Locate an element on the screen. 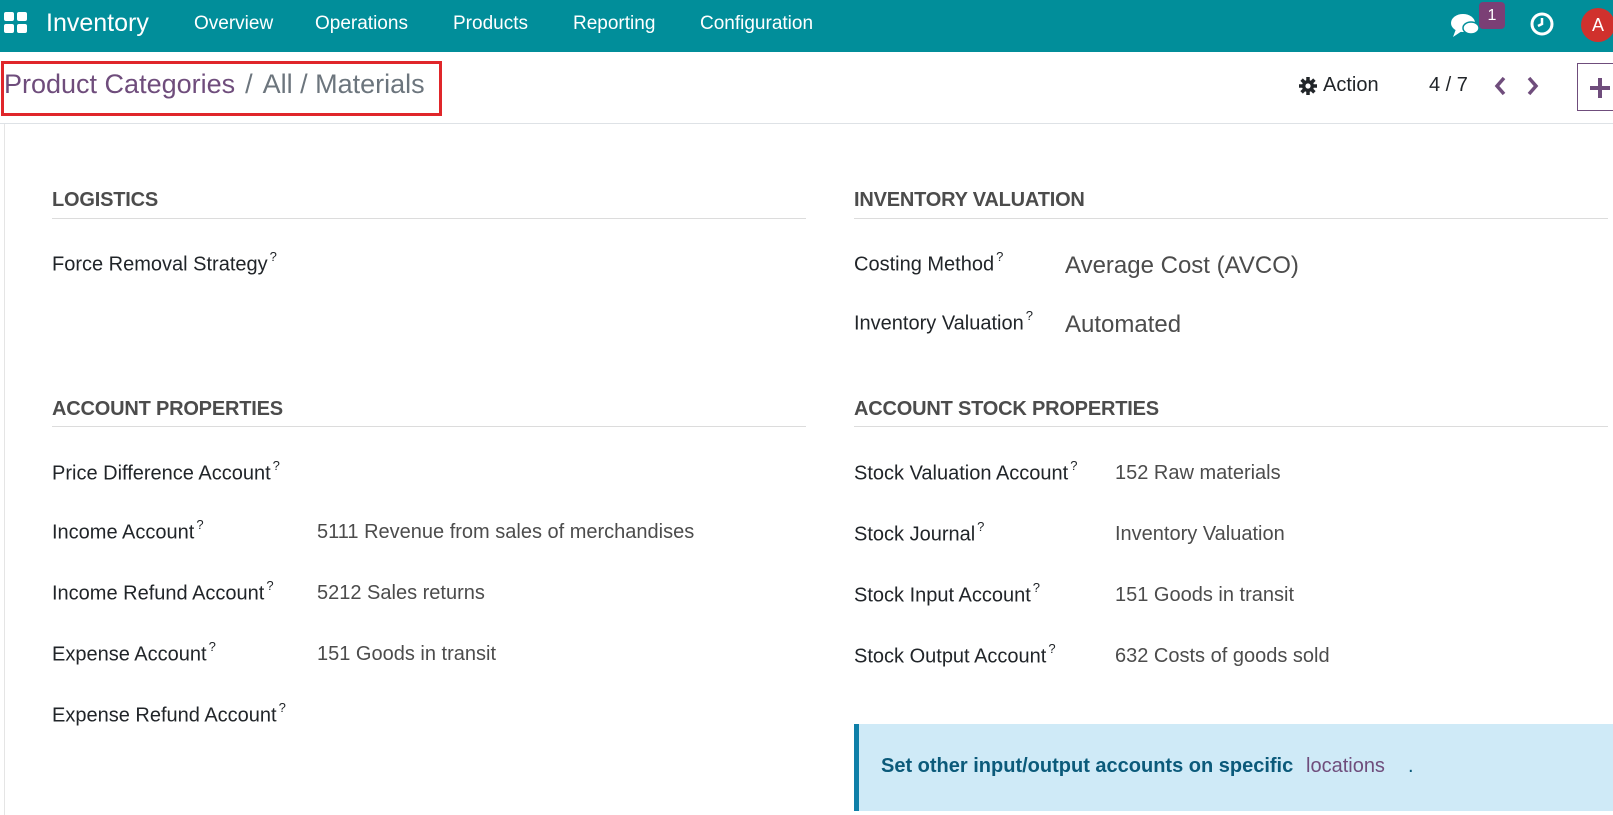 The height and width of the screenshot is (815, 1613). menu-reporting: Reporting is located at coordinates (614, 24).